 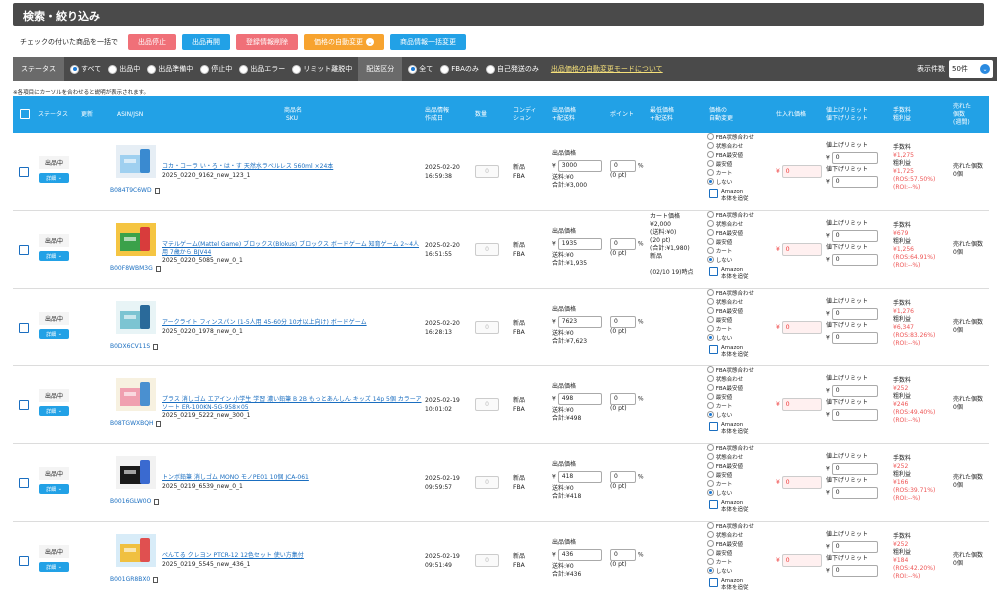 I want to click on price-input: 498, so click(x=579, y=399).